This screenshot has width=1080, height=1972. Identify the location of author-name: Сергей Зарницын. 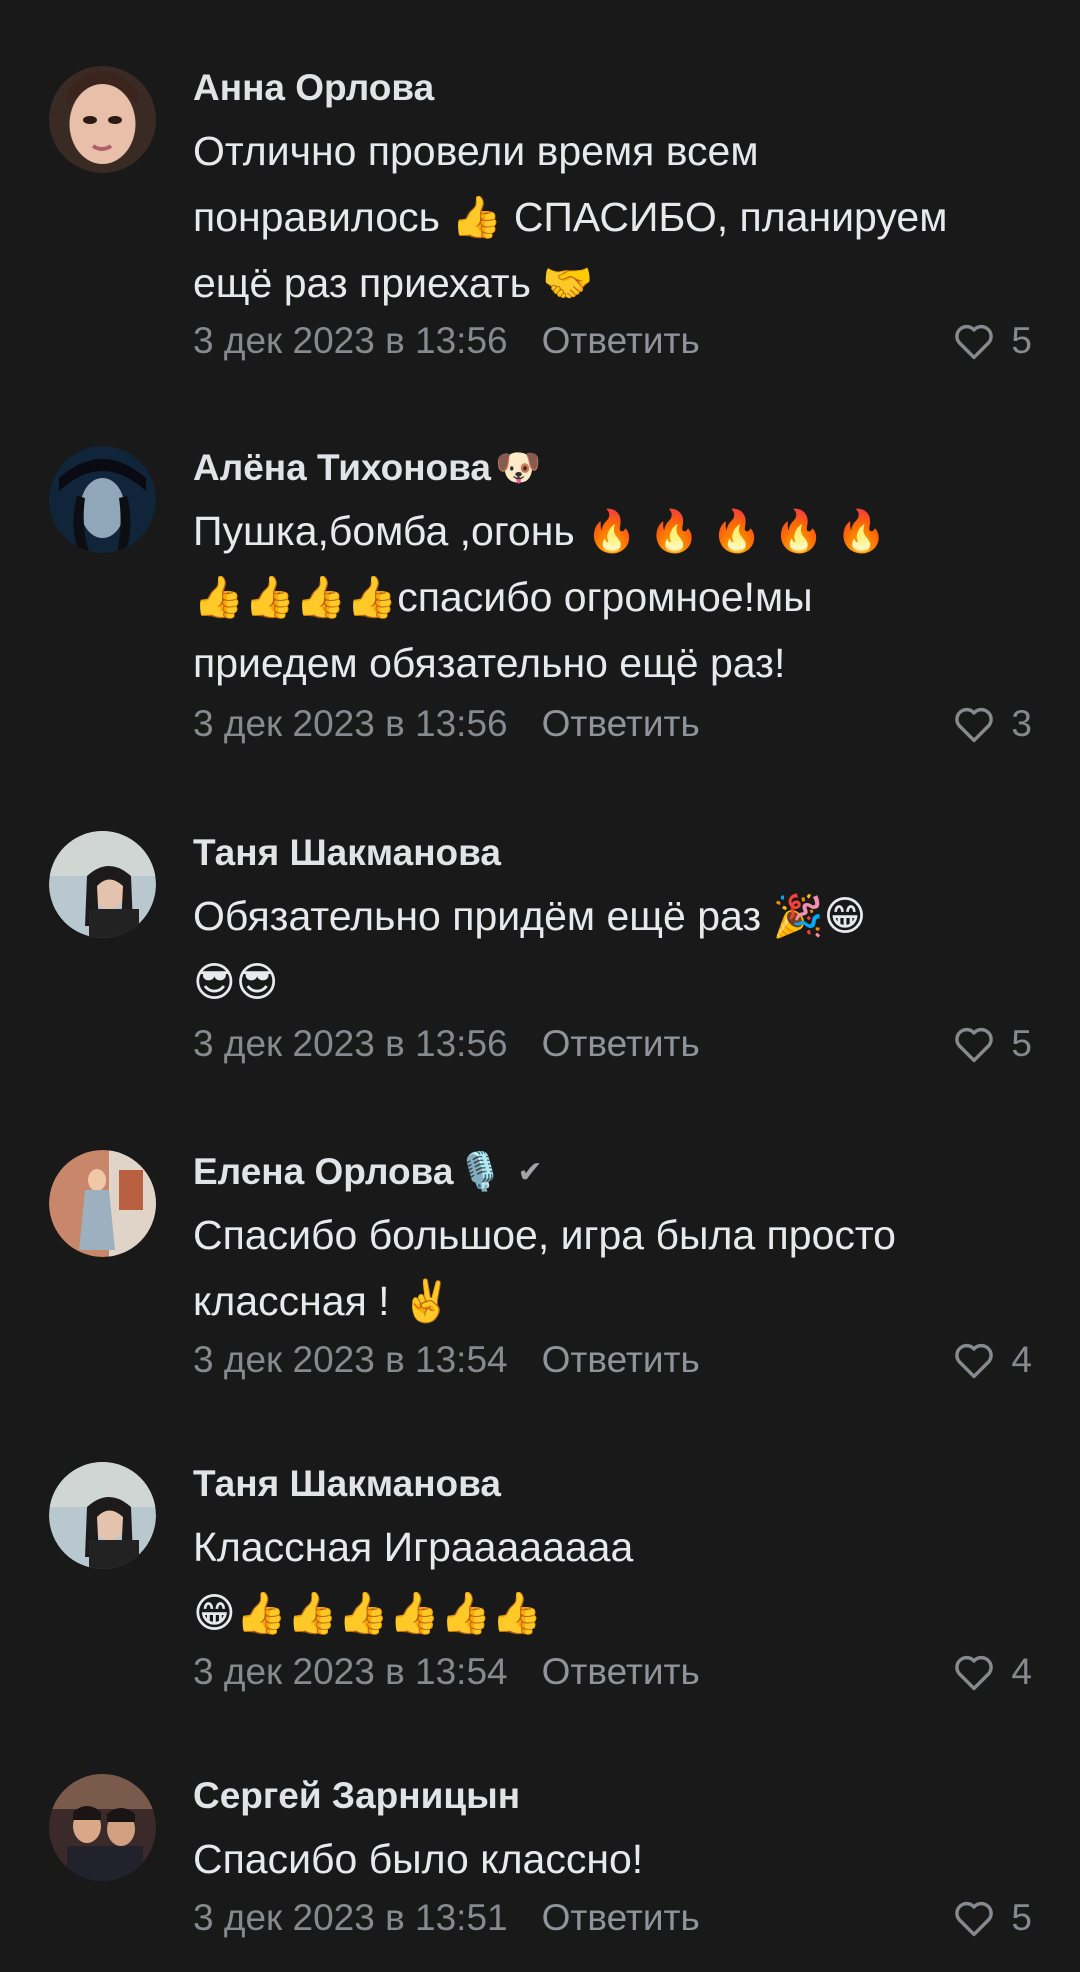
(356, 1796).